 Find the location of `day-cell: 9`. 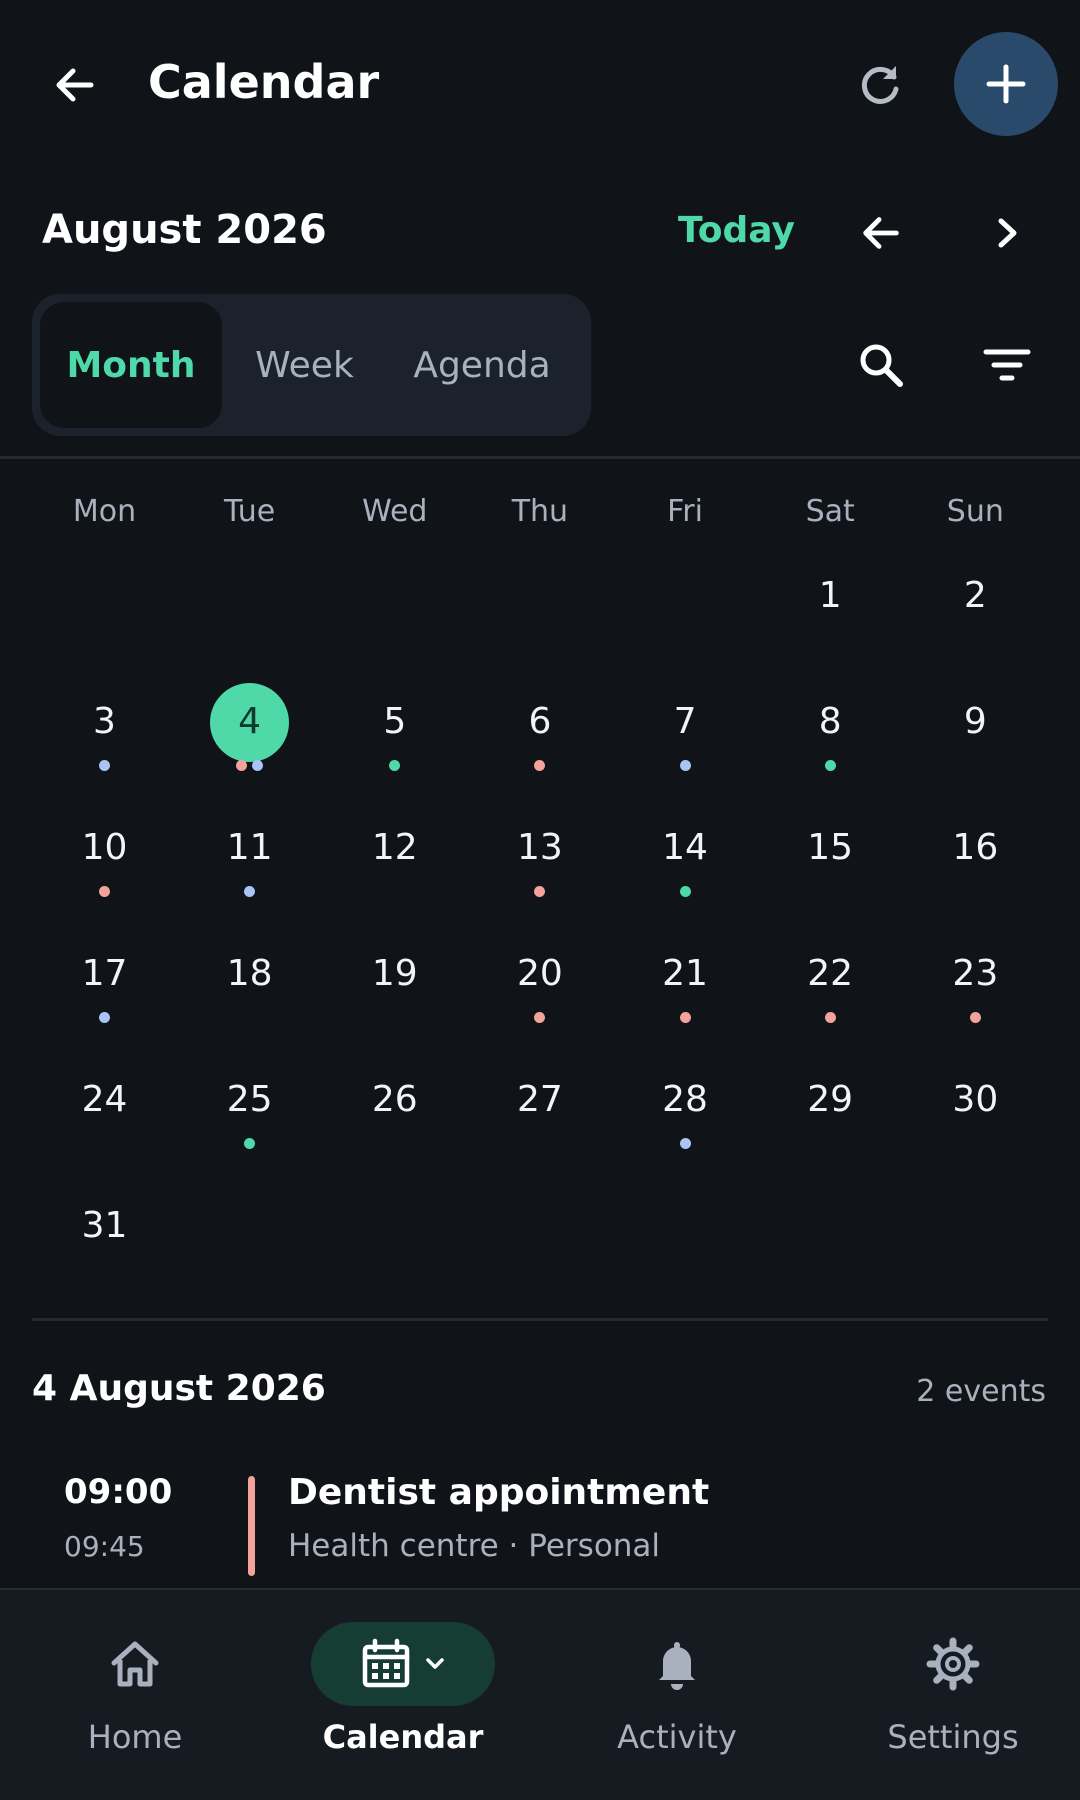

day-cell: 9 is located at coordinates (975, 741).